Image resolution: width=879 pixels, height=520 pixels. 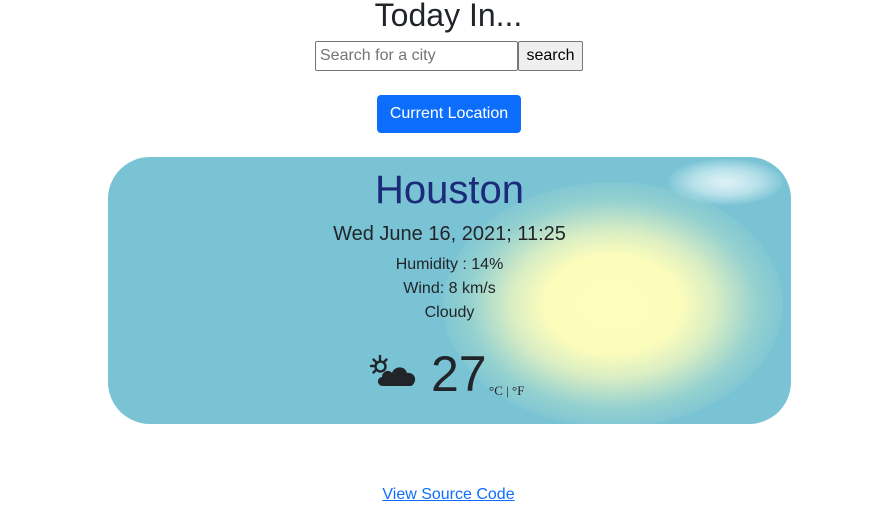 I want to click on current-location-button: Current Location, so click(x=449, y=114).